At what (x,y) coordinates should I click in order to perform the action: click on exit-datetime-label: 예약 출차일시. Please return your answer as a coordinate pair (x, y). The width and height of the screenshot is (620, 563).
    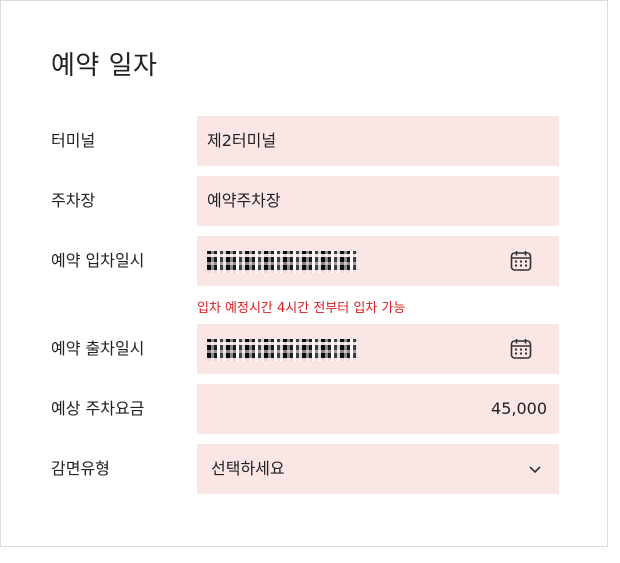
    Looking at the image, I should click on (98, 348).